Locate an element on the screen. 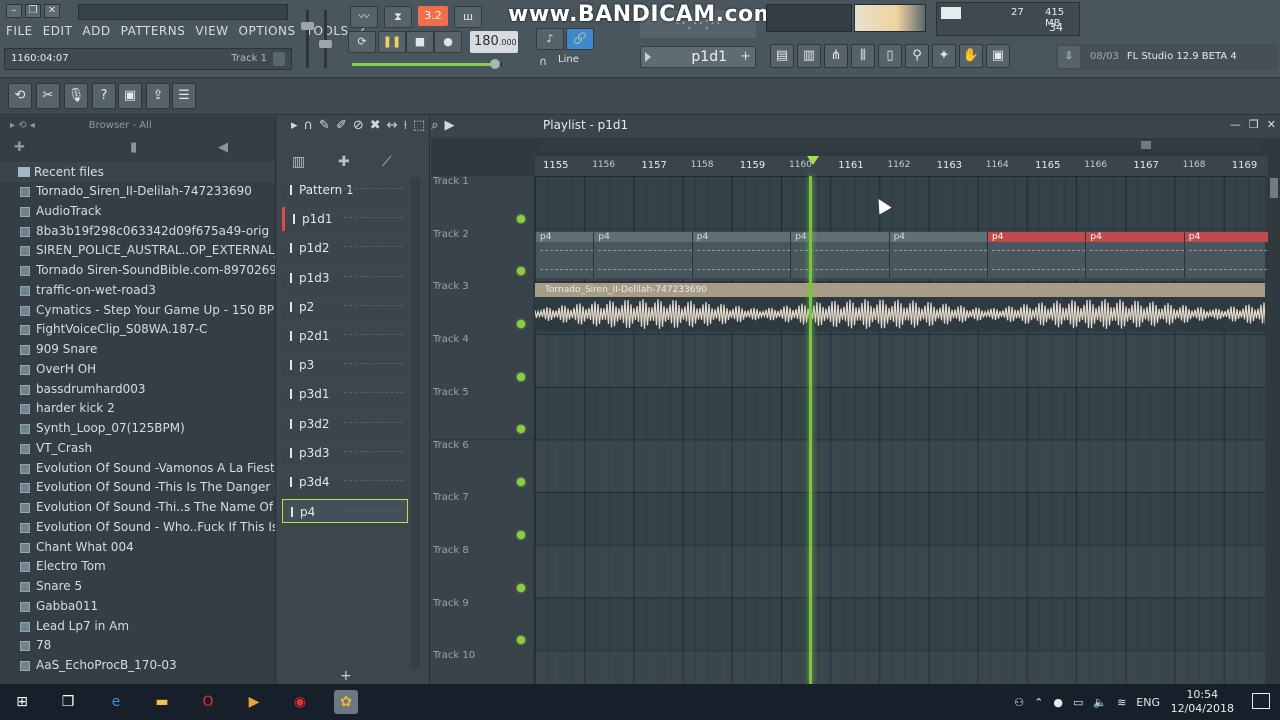 The image size is (1280, 720). vertical-scrollbar is located at coordinates (1274, 420).